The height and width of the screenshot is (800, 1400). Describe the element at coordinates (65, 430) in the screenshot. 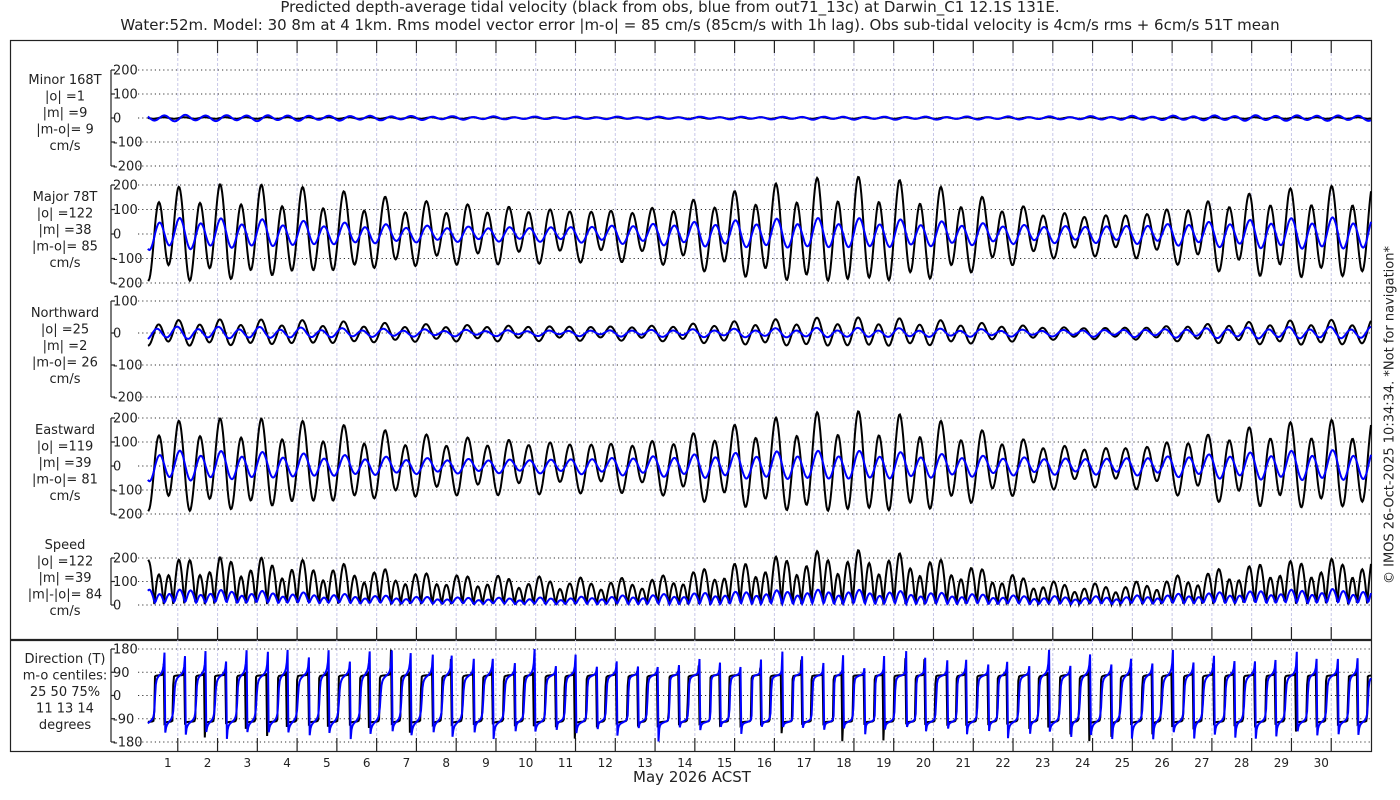

I see `panel-label-line: Eastward` at that location.